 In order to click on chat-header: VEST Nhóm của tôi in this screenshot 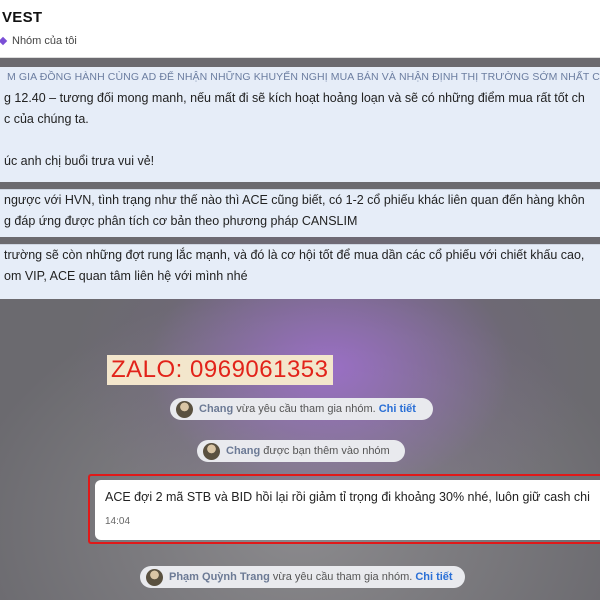, I will do `click(300, 29)`.